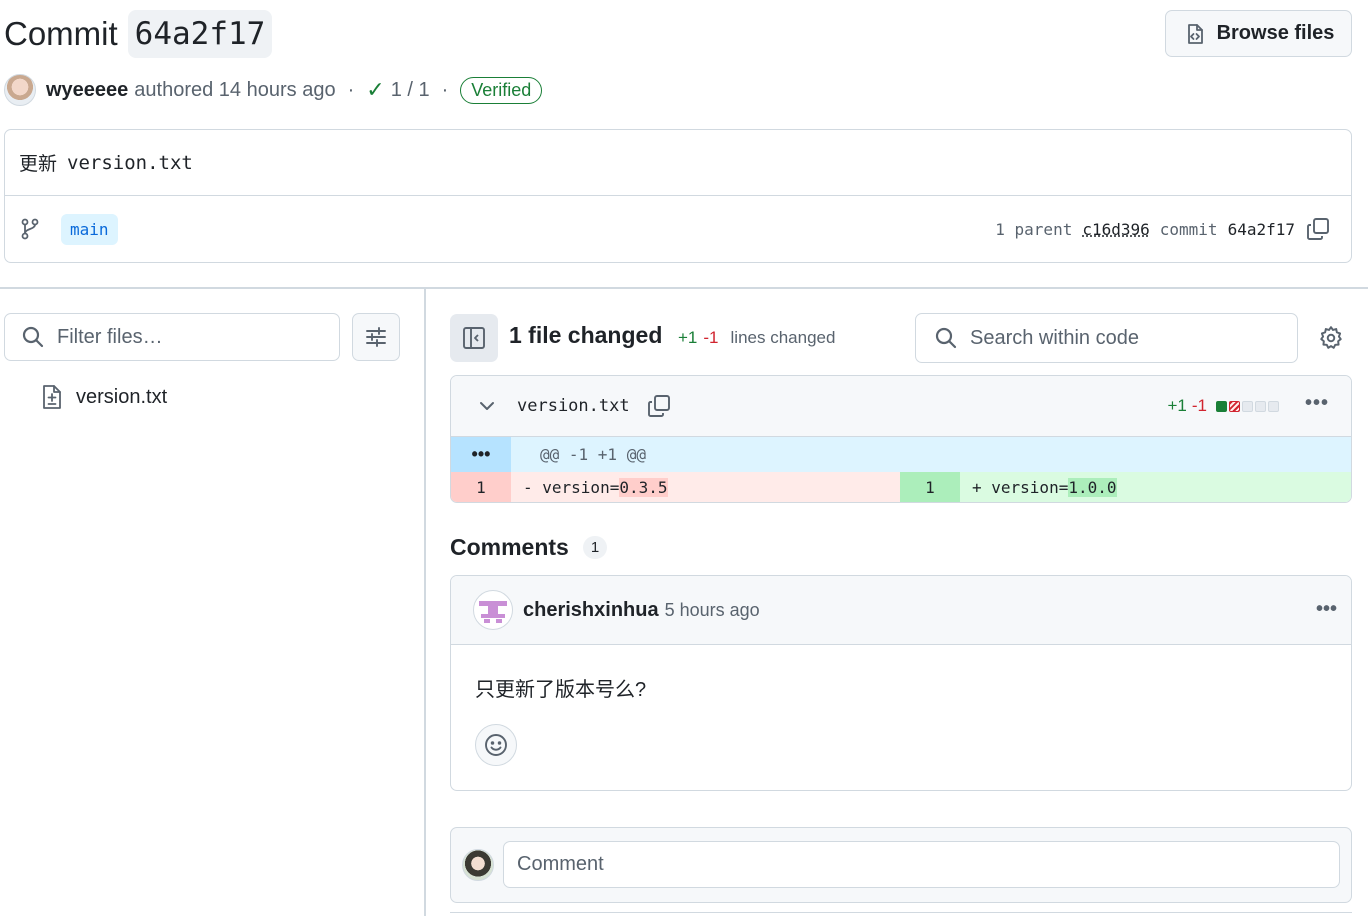 The image size is (1368, 916). What do you see at coordinates (1199, 405) in the screenshot?
I see `diff-deletions: -1` at bounding box center [1199, 405].